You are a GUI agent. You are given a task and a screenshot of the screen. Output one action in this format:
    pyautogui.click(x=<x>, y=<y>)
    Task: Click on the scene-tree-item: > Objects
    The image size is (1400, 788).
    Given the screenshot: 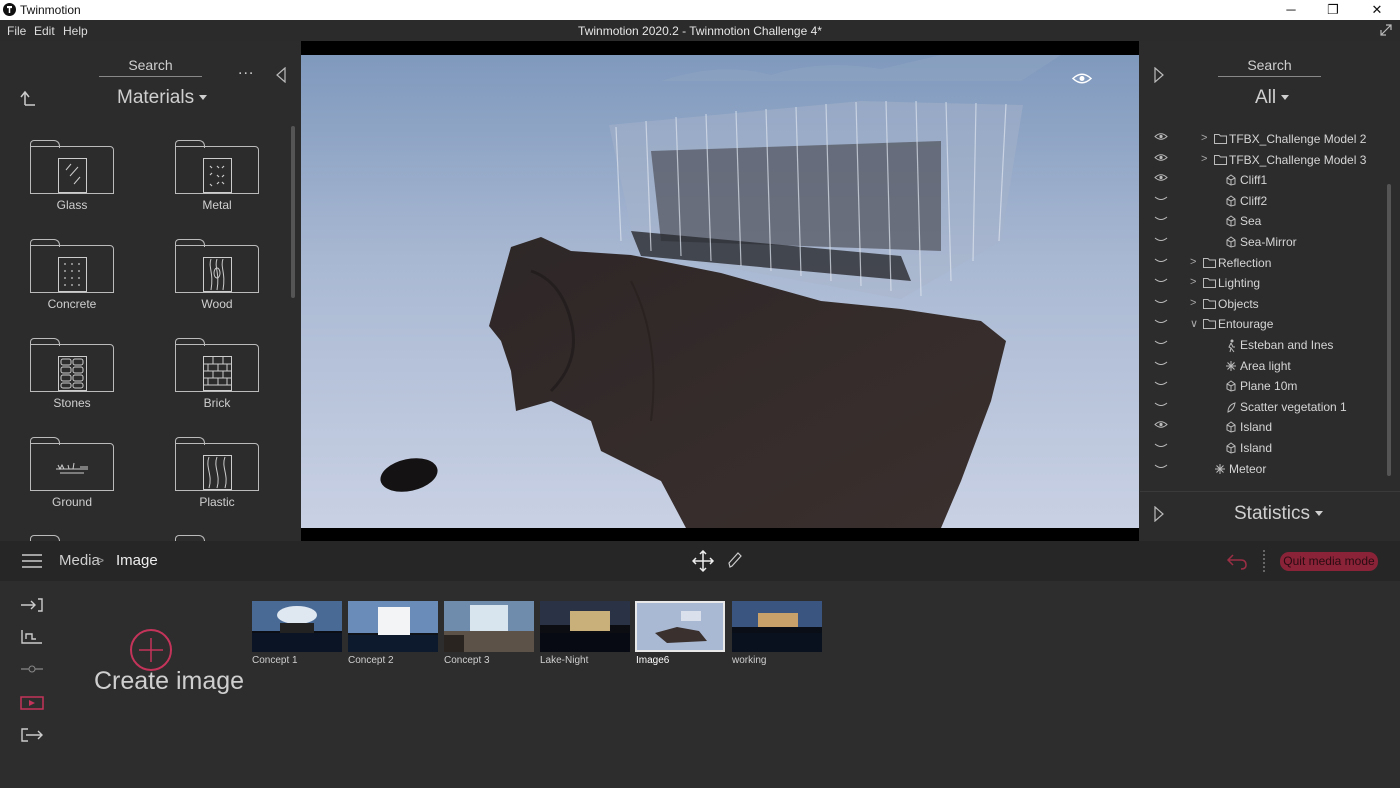 What is the action you would take?
    pyautogui.click(x=1262, y=304)
    